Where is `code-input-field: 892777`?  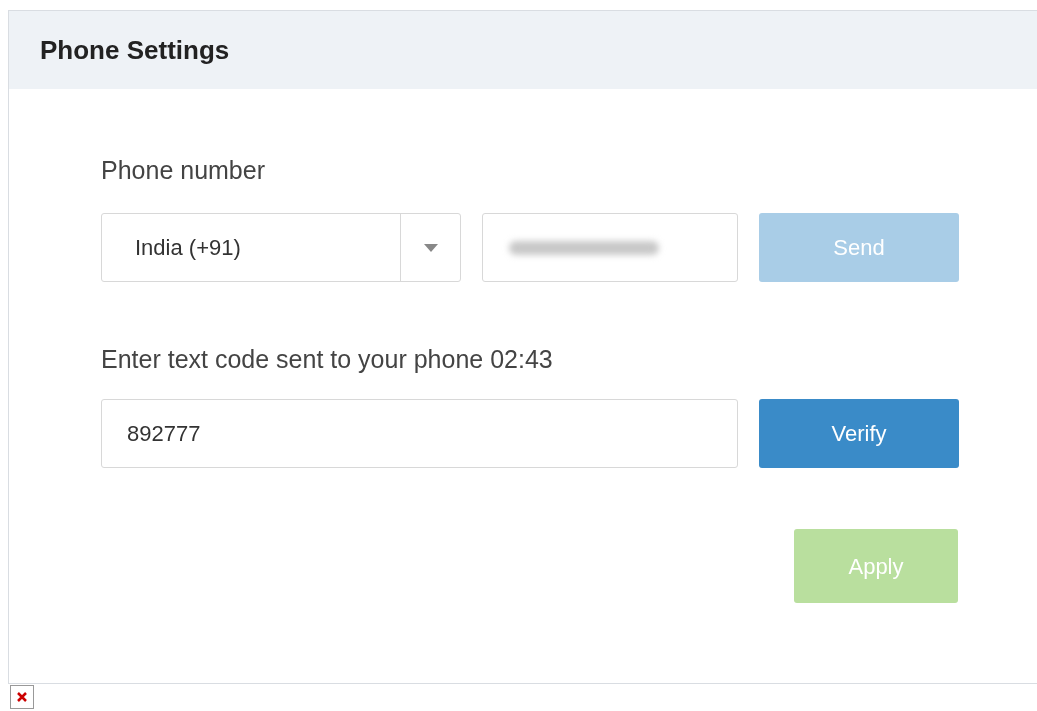
code-input-field: 892777 is located at coordinates (419, 433).